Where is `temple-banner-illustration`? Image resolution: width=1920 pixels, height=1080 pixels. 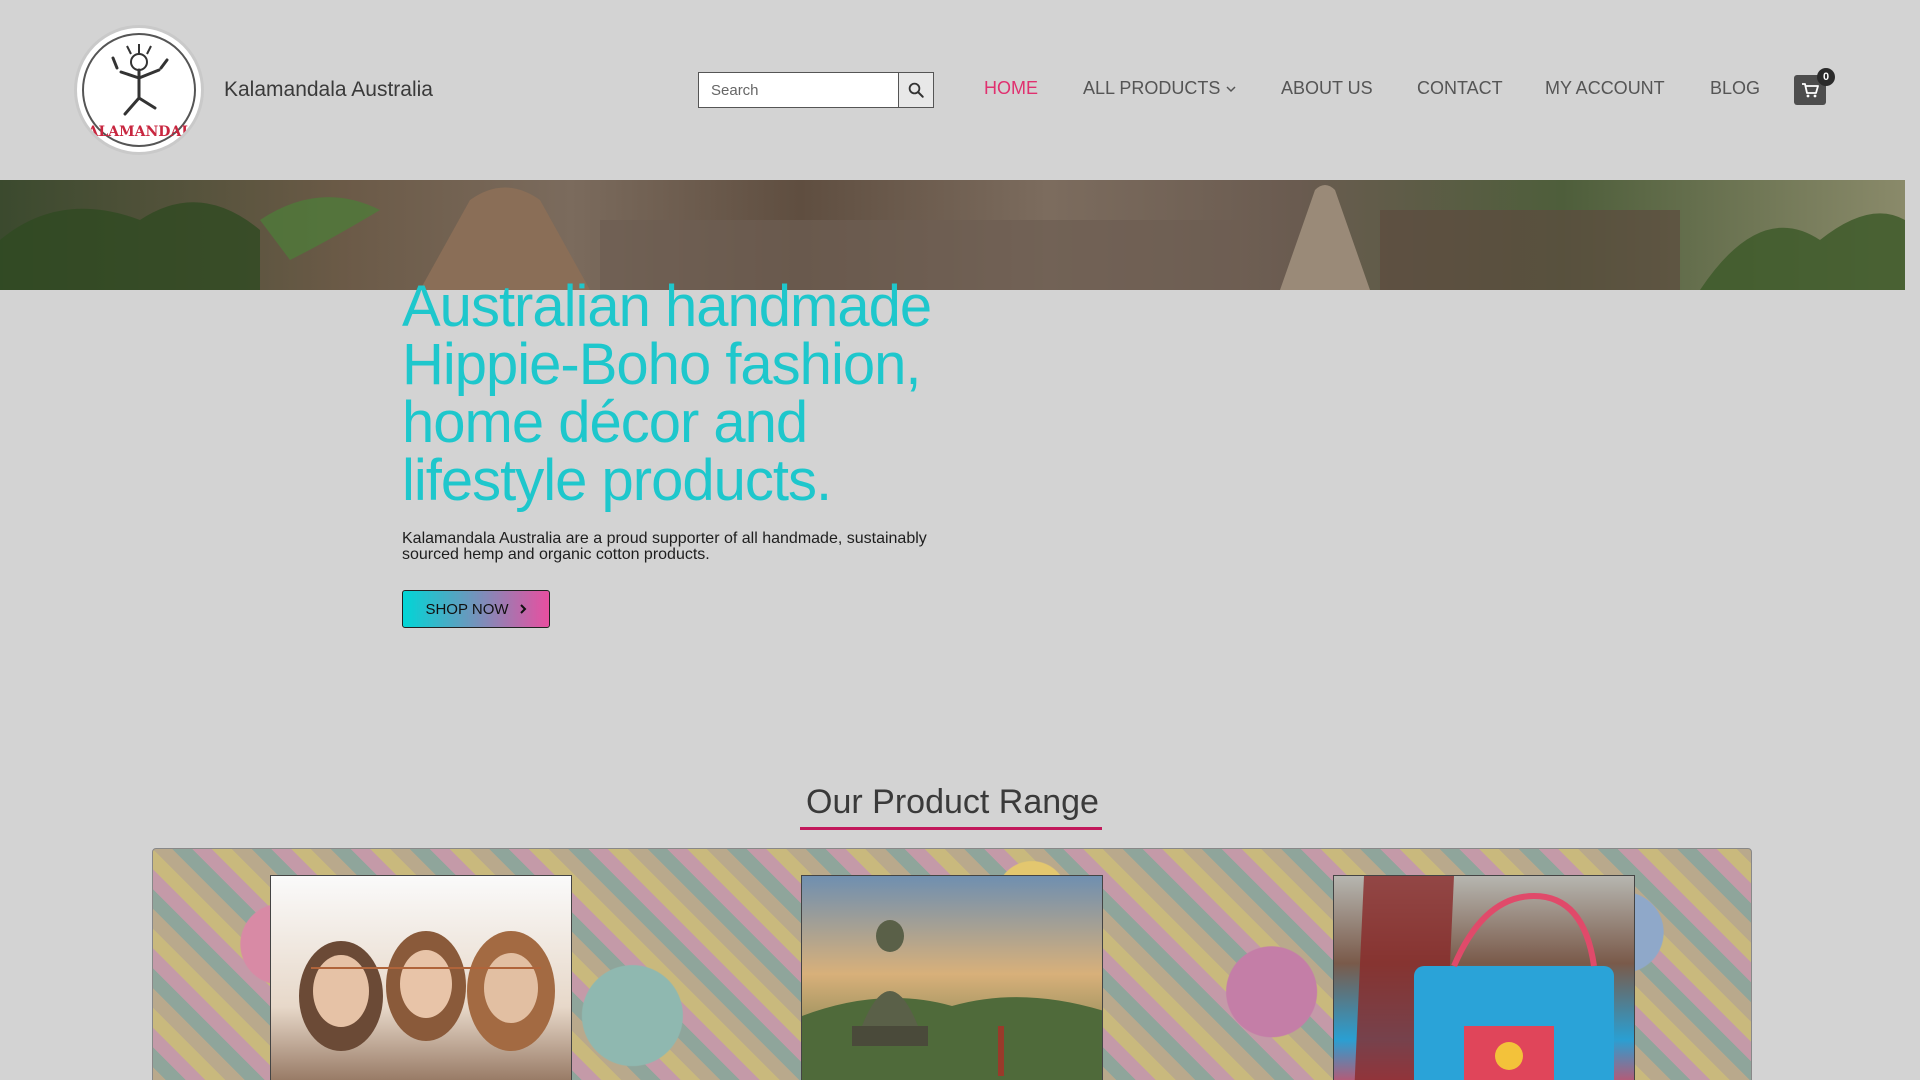
temple-banner-illustration is located at coordinates (952, 237).